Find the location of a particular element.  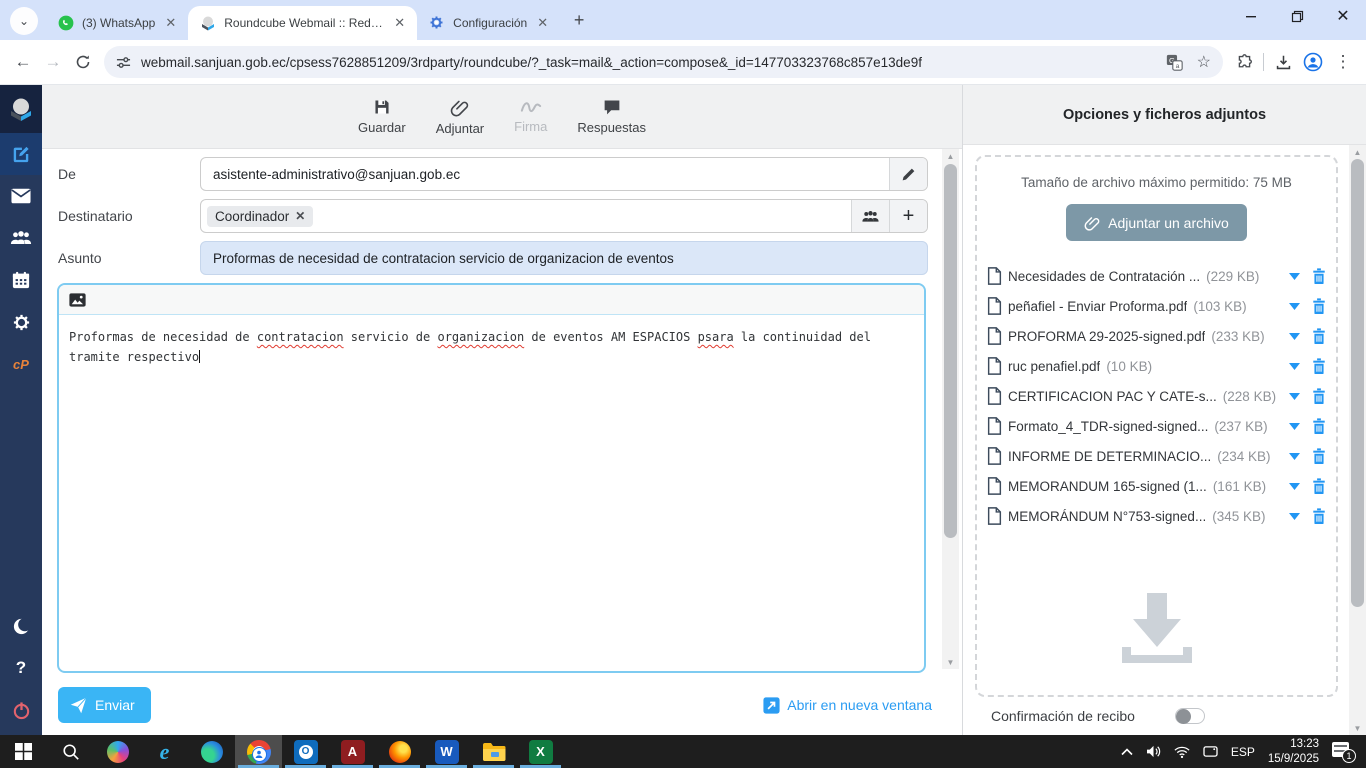

excel-icon: X is located at coordinates (540, 751).